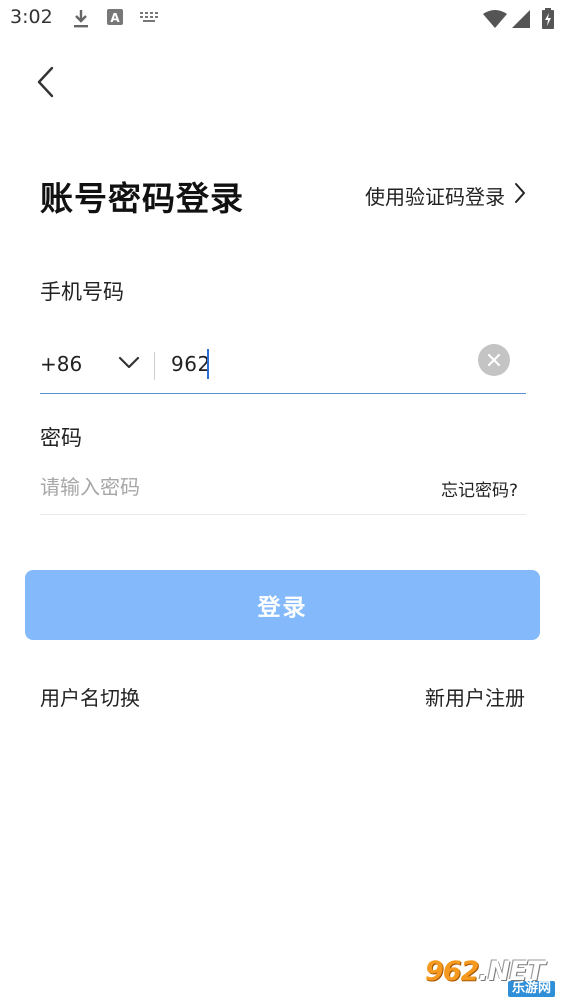 Image resolution: width=565 pixels, height=1004 pixels. Describe the element at coordinates (61, 364) in the screenshot. I see `country-code: +86` at that location.